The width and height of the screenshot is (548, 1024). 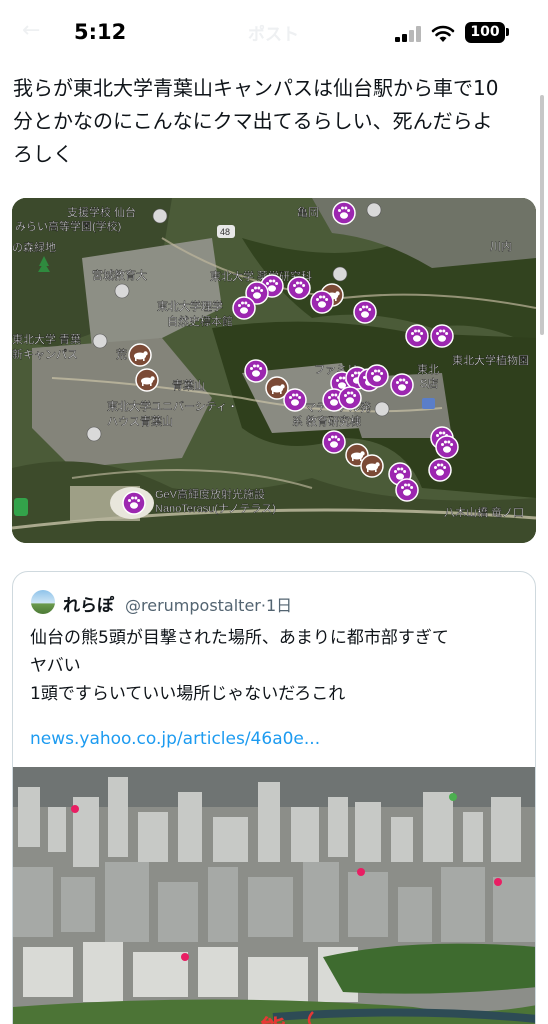 What do you see at coordinates (209, 605) in the screenshot?
I see `quote-author-handle: @rerumpostalter·1日` at bounding box center [209, 605].